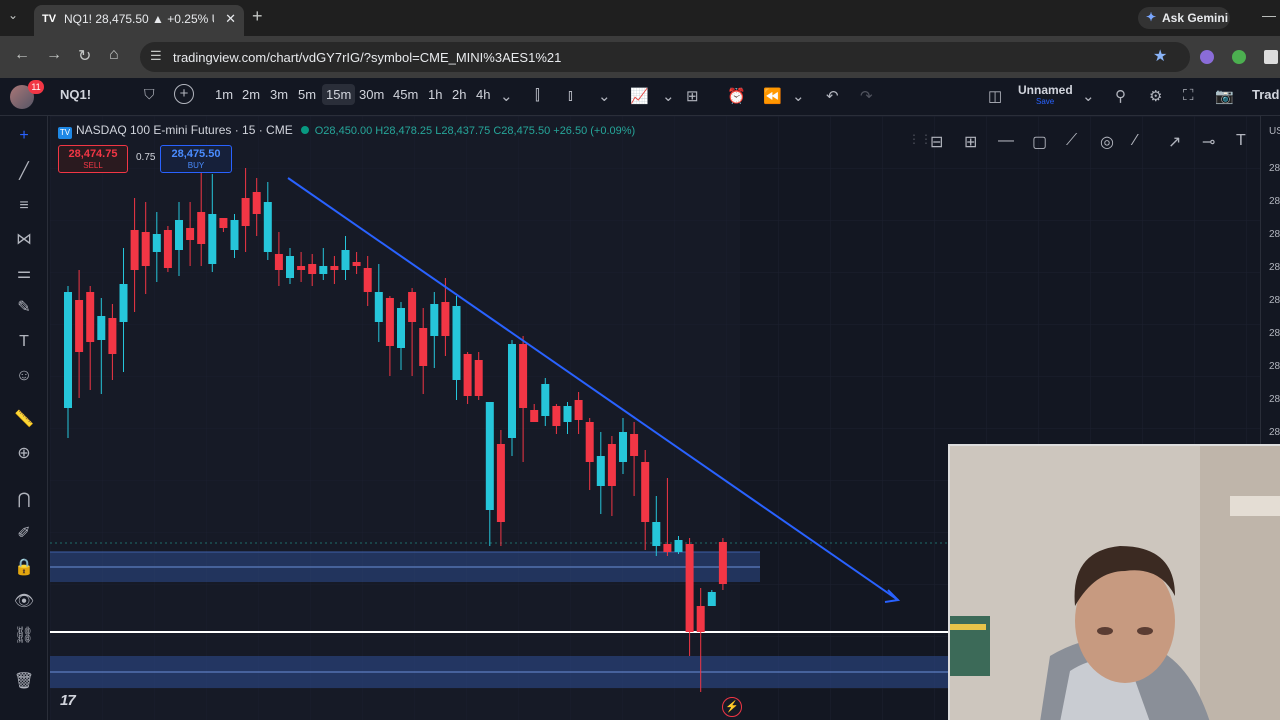 This screenshot has width=1280, height=720. I want to click on compare-symbol-icon: +, so click(184, 94).